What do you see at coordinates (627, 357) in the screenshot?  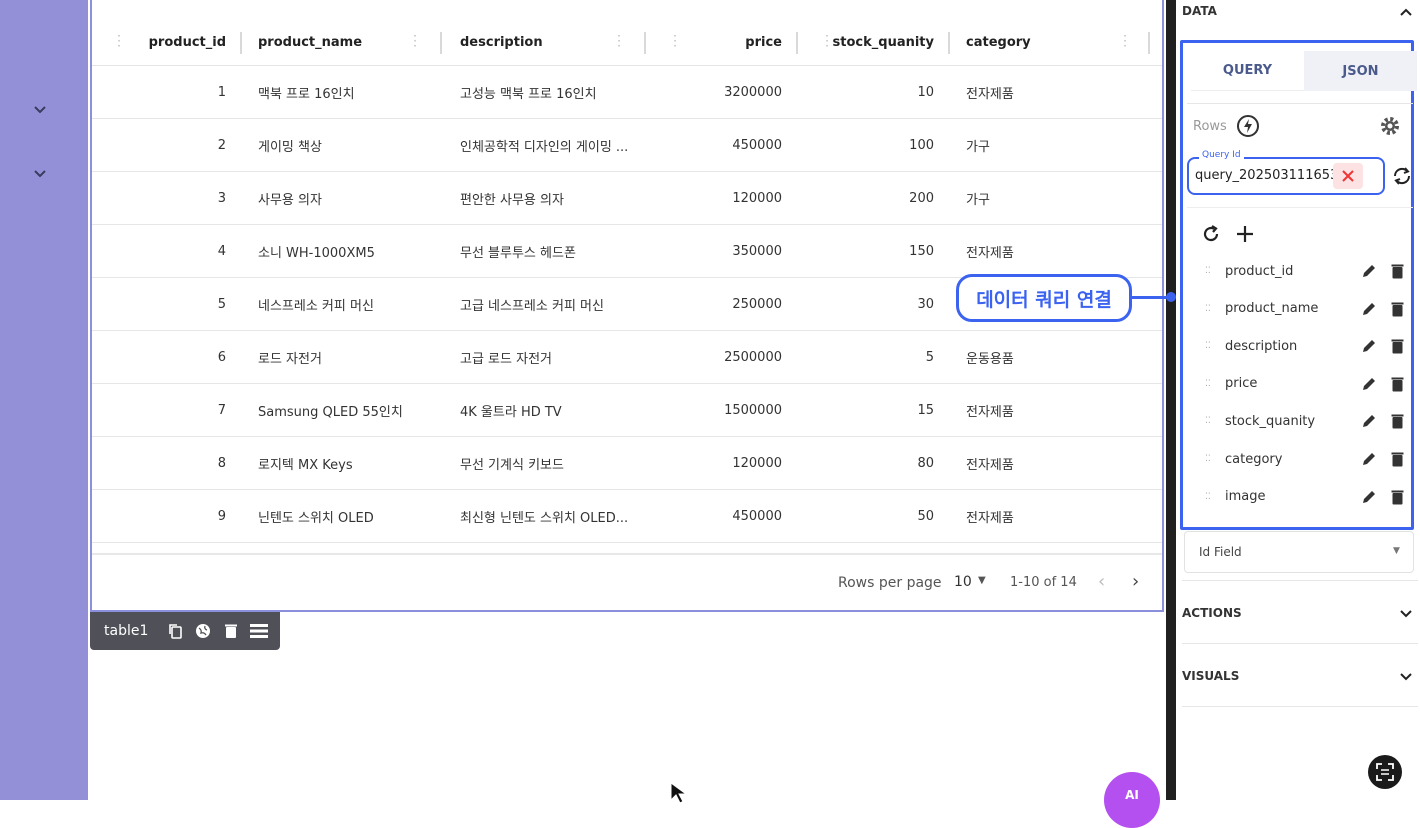 I see `table-row: 6 로드 자전거 고급 로드 자전거 2500000 5 운동용품` at bounding box center [627, 357].